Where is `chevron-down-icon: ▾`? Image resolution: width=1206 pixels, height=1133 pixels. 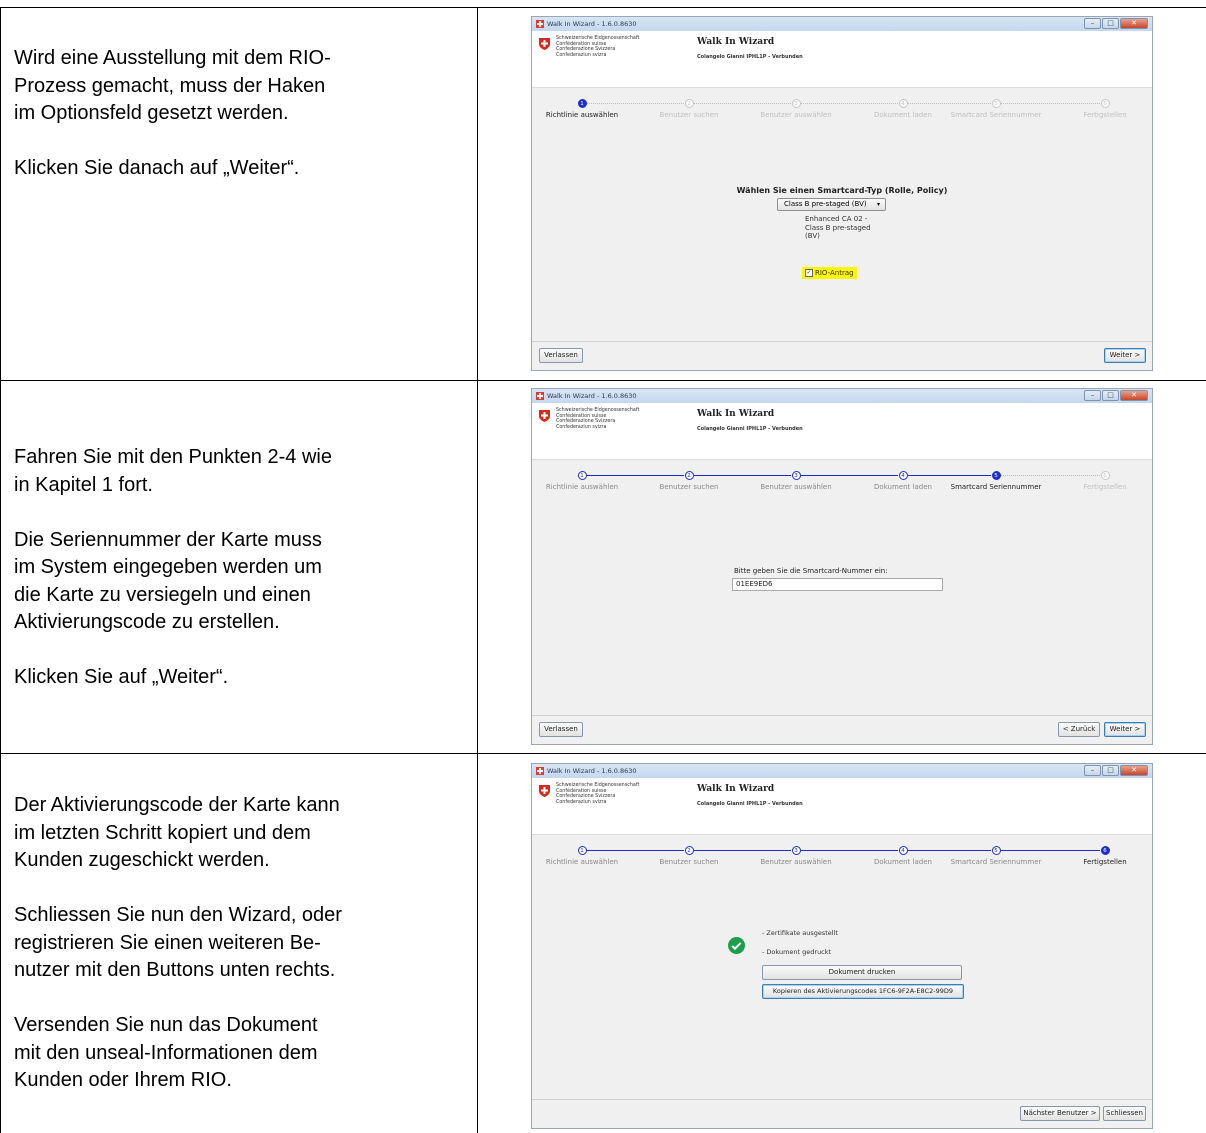 chevron-down-icon: ▾ is located at coordinates (878, 204).